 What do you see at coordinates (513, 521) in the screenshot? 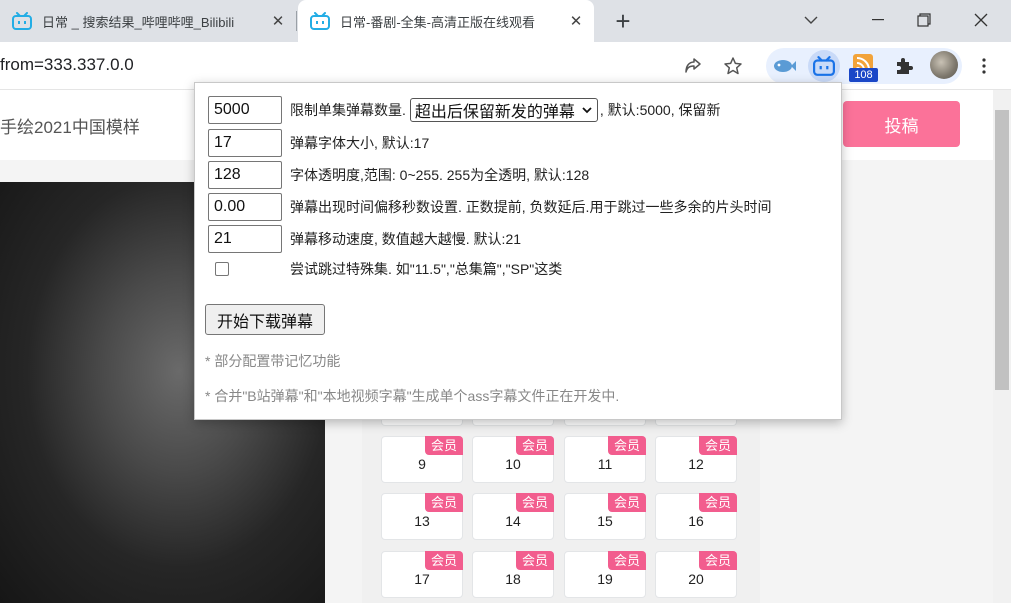
I see `episode-number: 14` at bounding box center [513, 521].